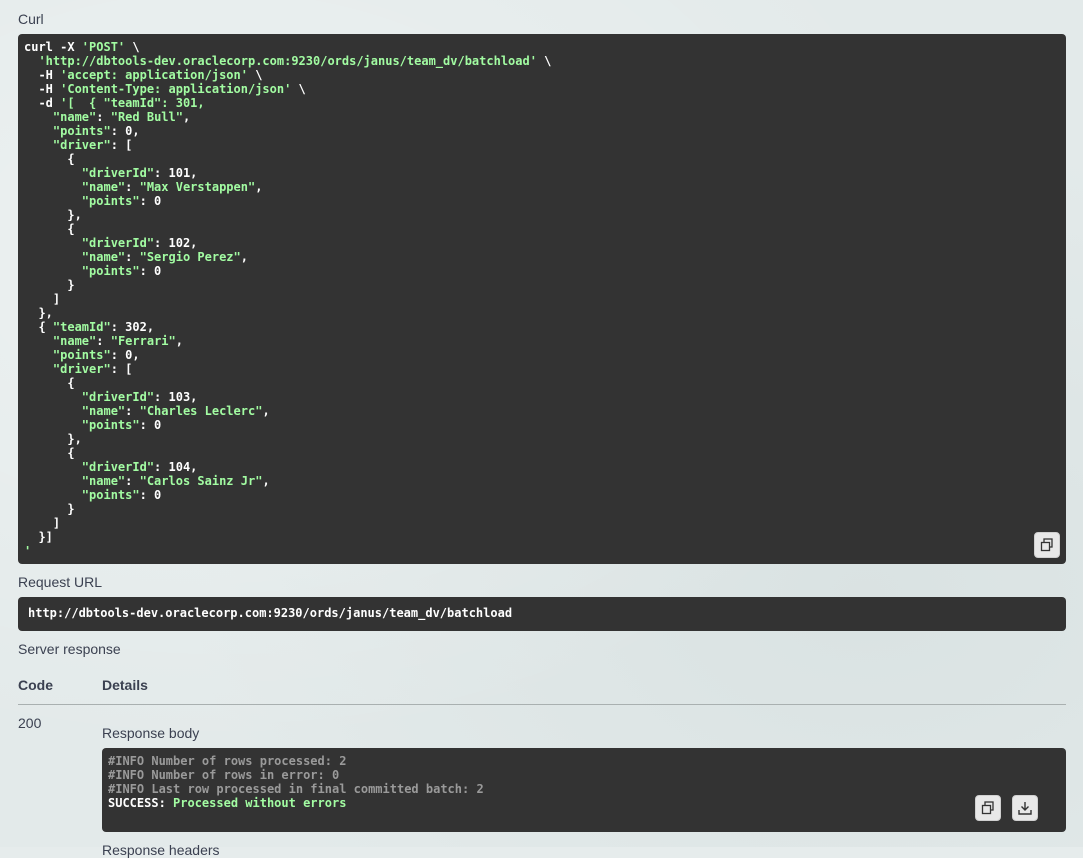 The image size is (1083, 858). I want to click on curl-line: "driverId": 102,, so click(139, 243).